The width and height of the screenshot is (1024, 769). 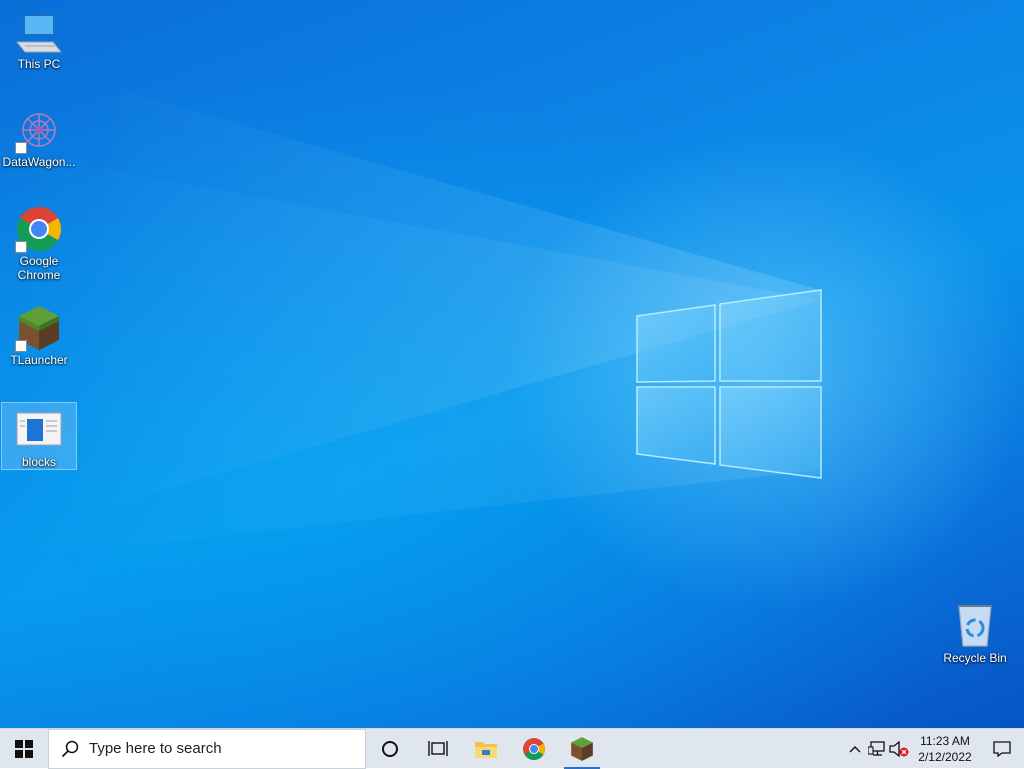 I want to click on action-center-button, so click(x=1002, y=749).